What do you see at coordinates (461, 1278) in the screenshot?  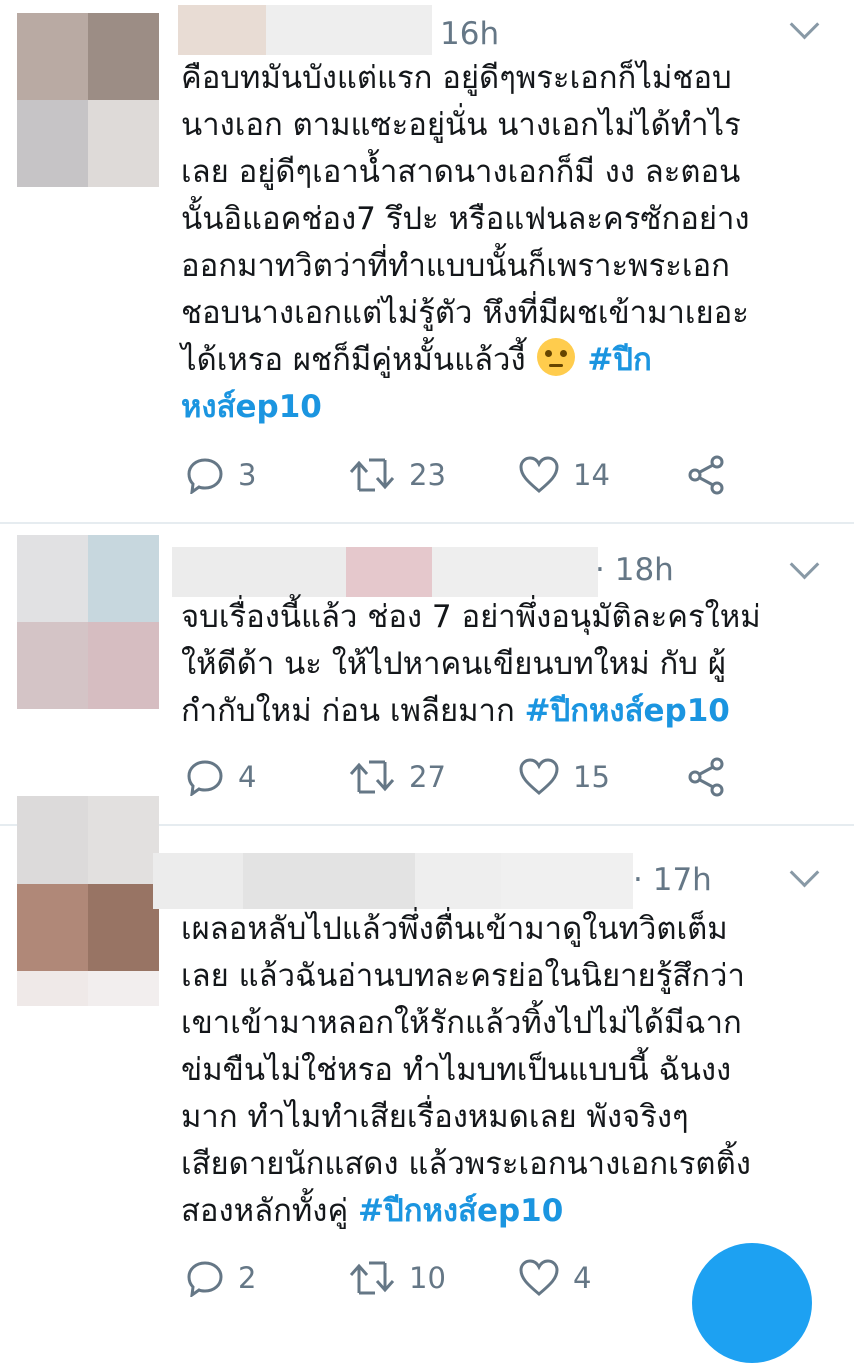 I see `tweet-actions: 2 10 4` at bounding box center [461, 1278].